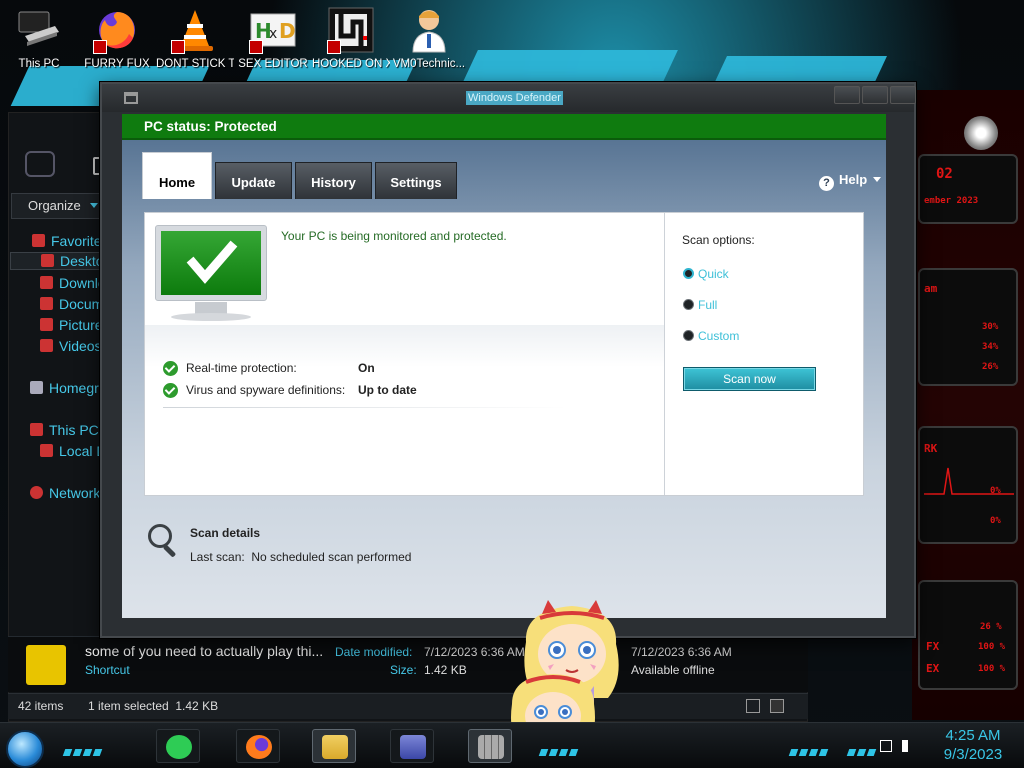 The width and height of the screenshot is (1024, 768). Describe the element at coordinates (850, 181) in the screenshot. I see `help-menu-button: ? Help` at that location.